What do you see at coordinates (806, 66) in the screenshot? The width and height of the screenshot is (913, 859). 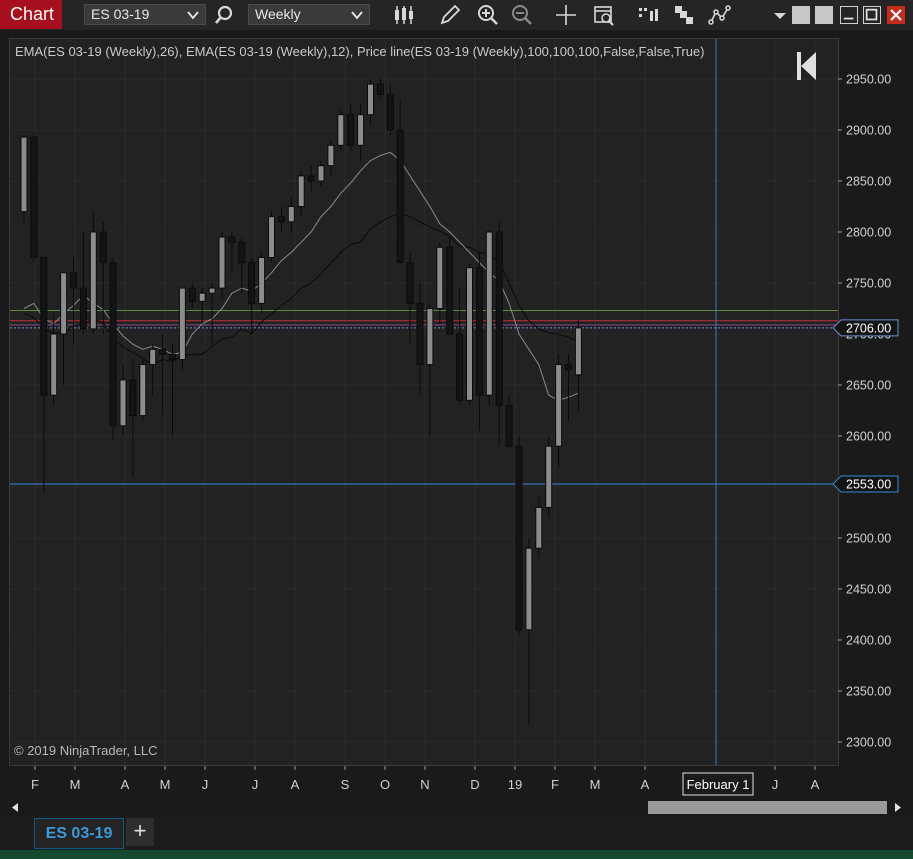 I see `scroll-to-end-icon` at bounding box center [806, 66].